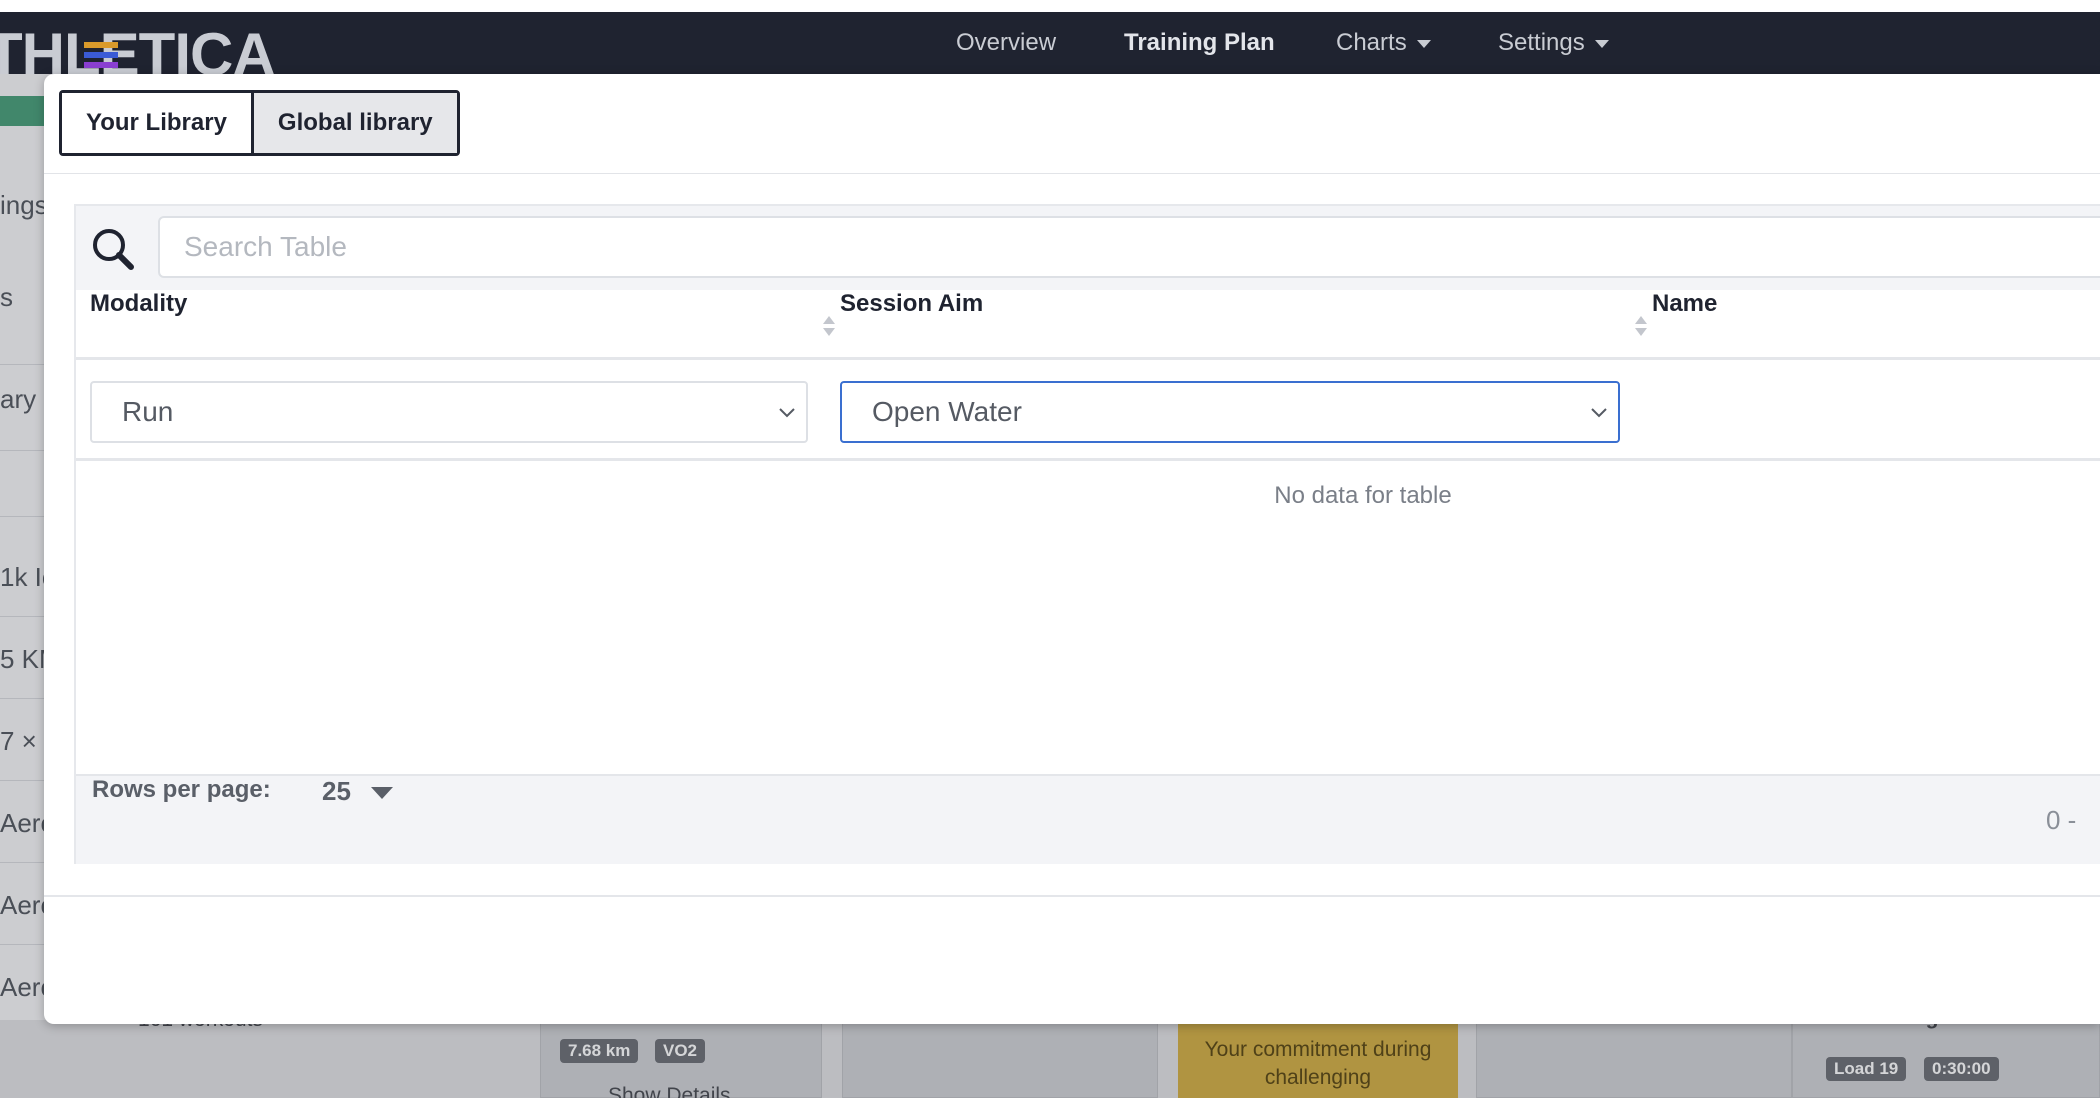 This screenshot has width=2100, height=1098. Describe the element at coordinates (1363, 495) in the screenshot. I see `empty-table-message: No data for table` at that location.